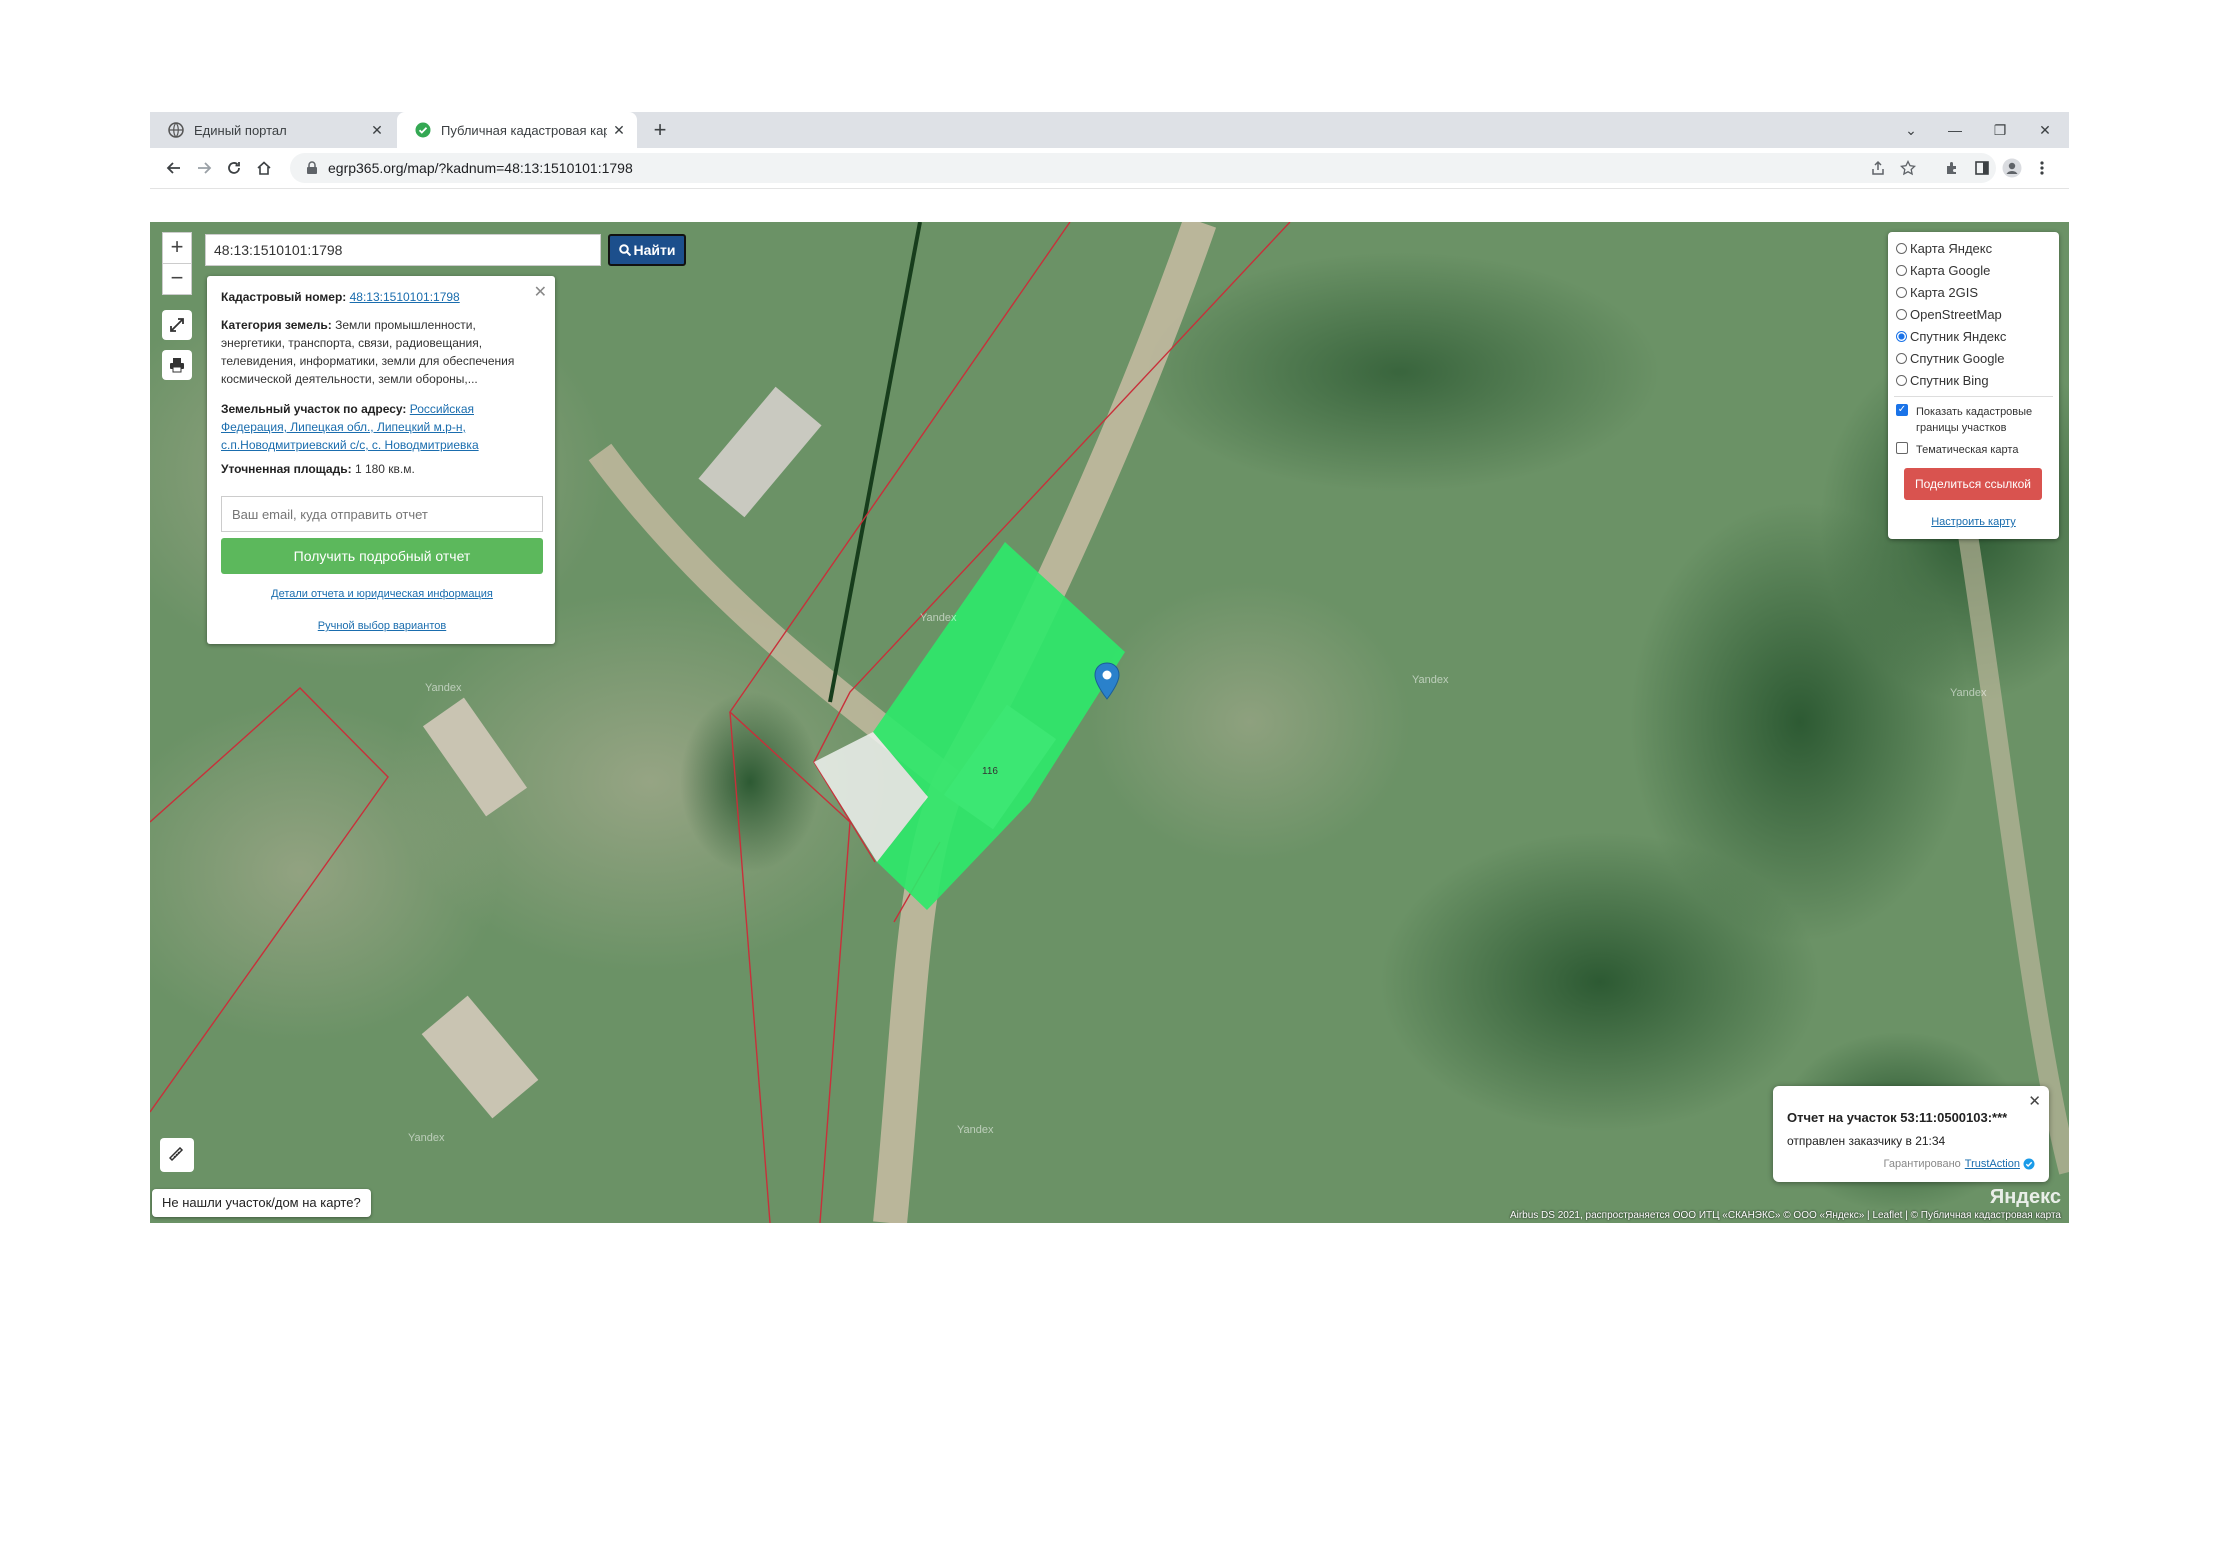  What do you see at coordinates (1958, 336) in the screenshot?
I see `layer-label: Спутник Яндекс` at bounding box center [1958, 336].